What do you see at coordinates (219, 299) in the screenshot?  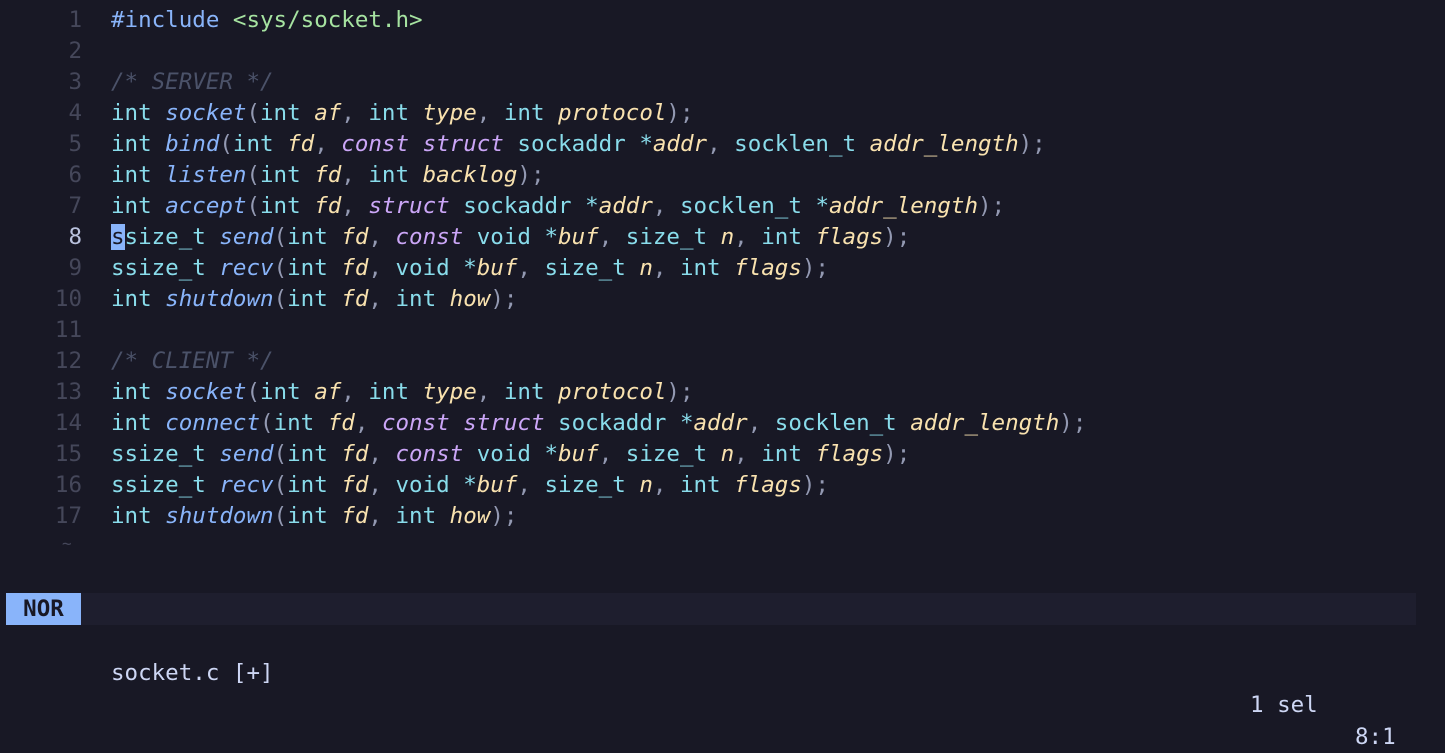 I see `code-token: shutdown` at bounding box center [219, 299].